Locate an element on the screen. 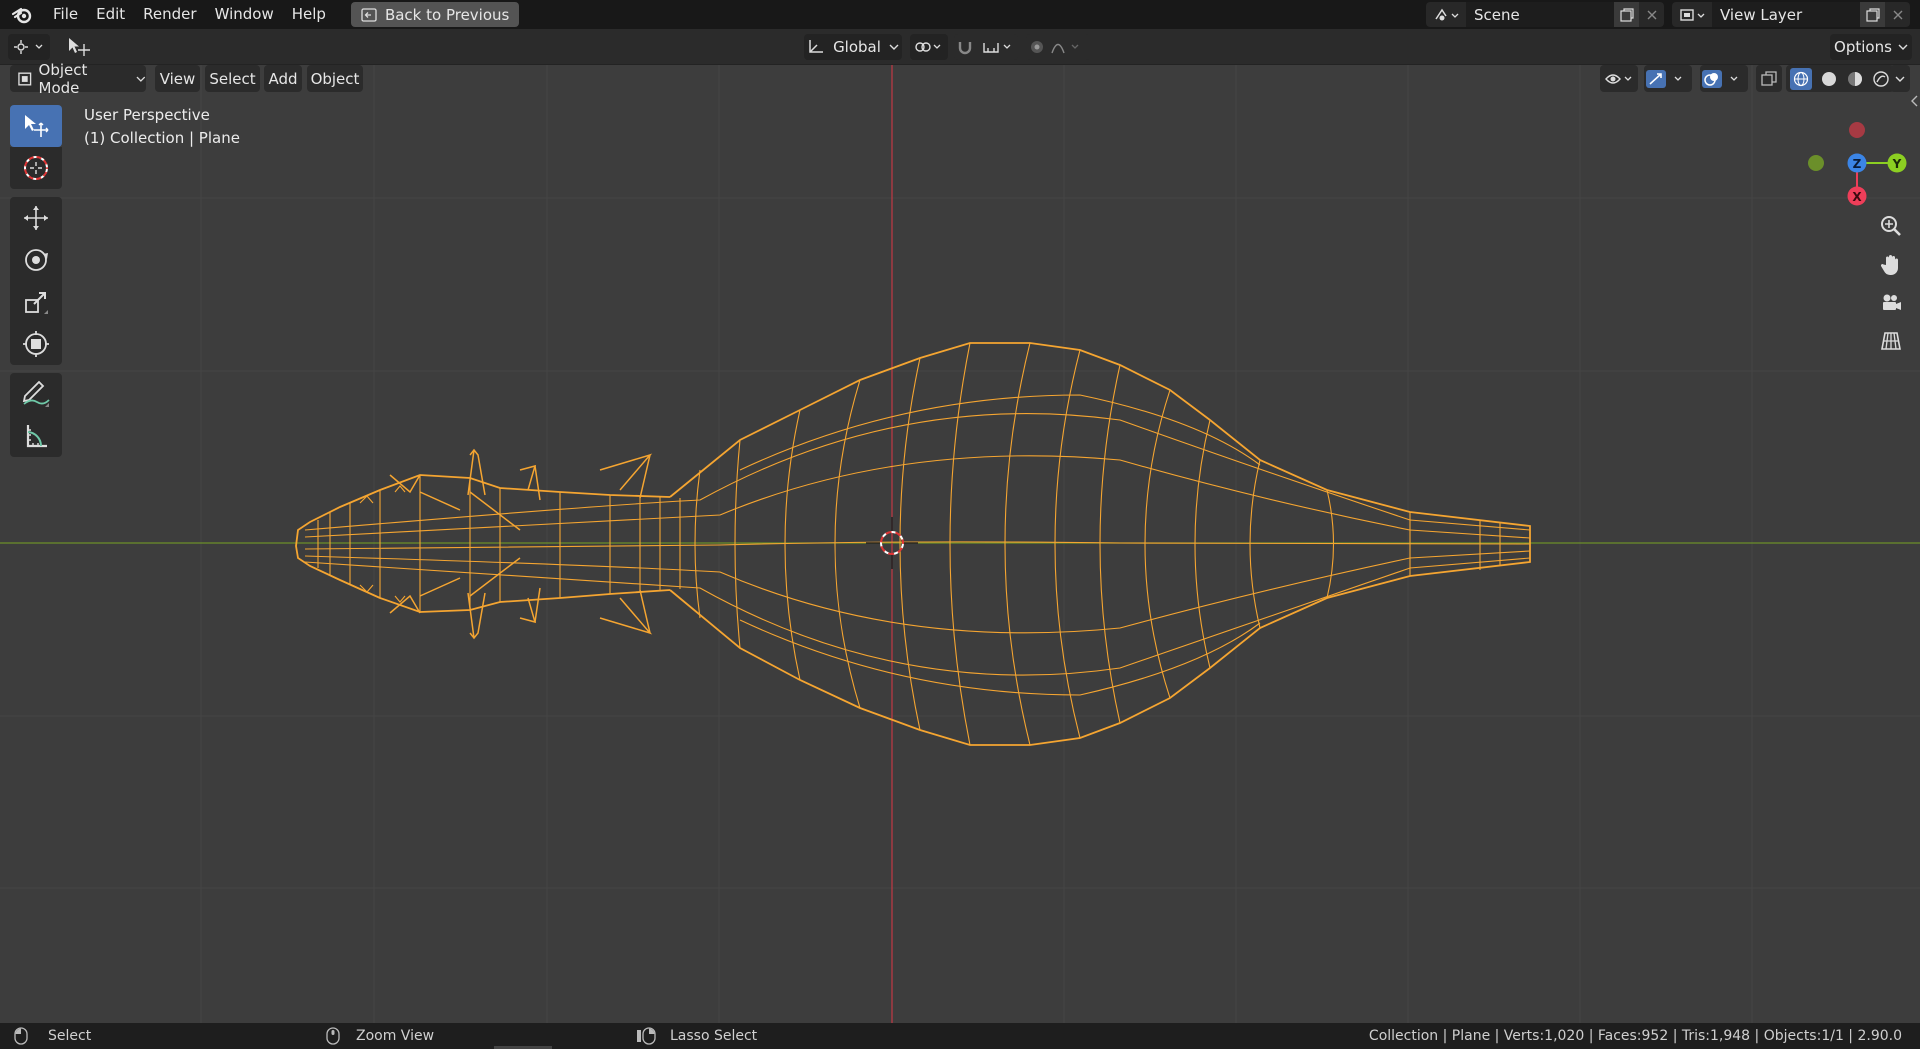 This screenshot has height=1049, width=1920. mode-dropdown: Object Mode is located at coordinates (78, 79).